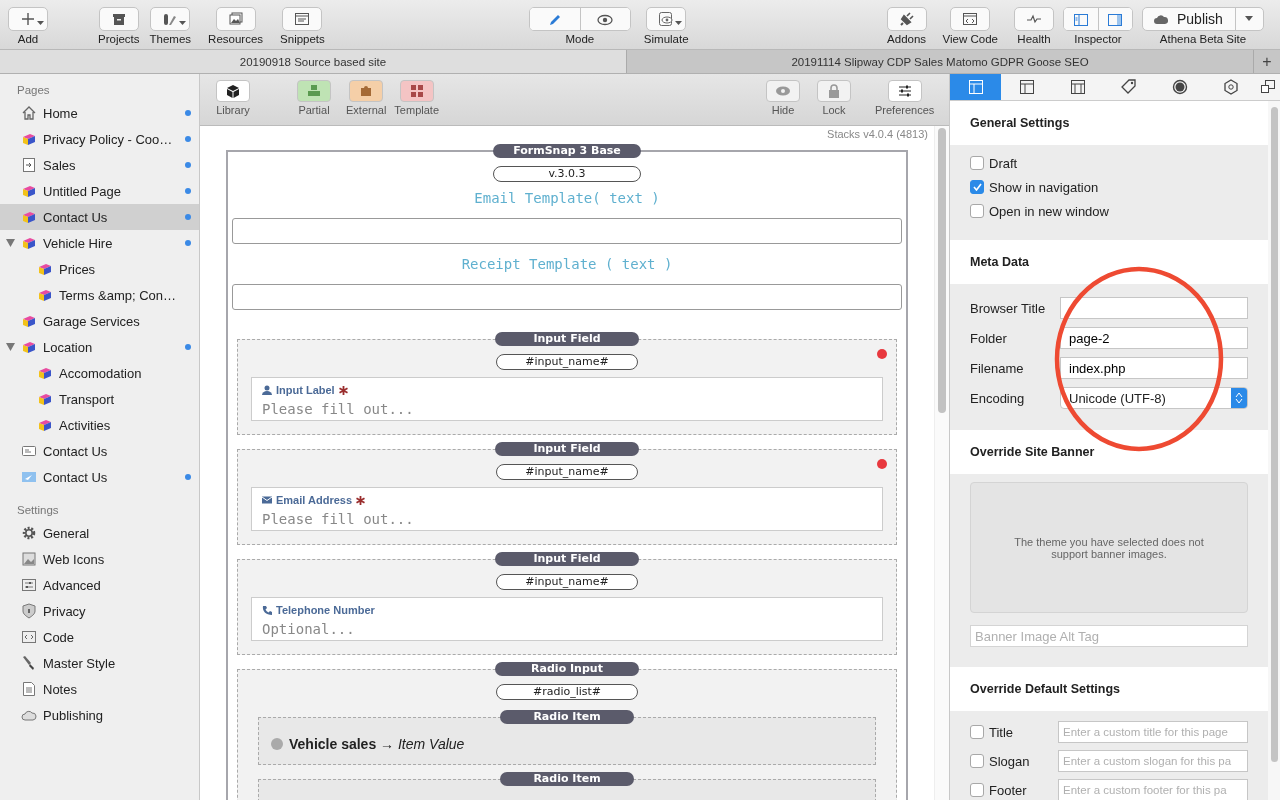 This screenshot has width=1280, height=800. I want to click on page-item: Location, so click(99, 347).